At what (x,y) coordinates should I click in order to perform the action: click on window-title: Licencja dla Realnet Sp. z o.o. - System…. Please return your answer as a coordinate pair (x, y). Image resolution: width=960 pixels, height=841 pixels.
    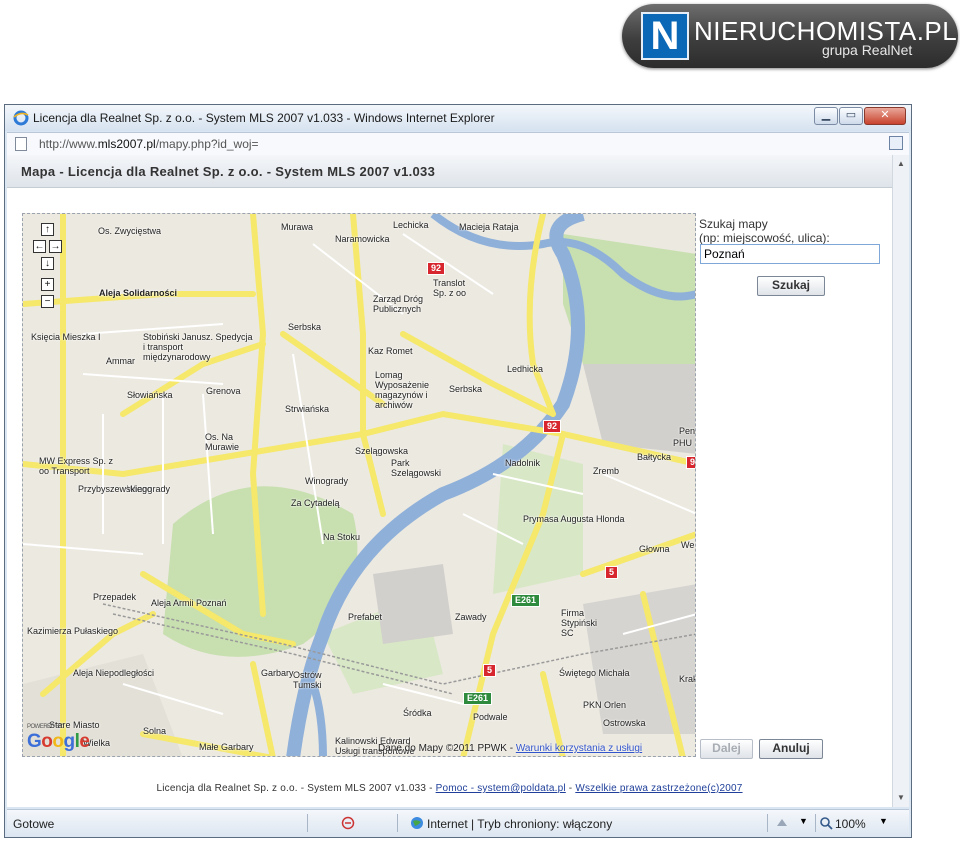
    Looking at the image, I should click on (264, 118).